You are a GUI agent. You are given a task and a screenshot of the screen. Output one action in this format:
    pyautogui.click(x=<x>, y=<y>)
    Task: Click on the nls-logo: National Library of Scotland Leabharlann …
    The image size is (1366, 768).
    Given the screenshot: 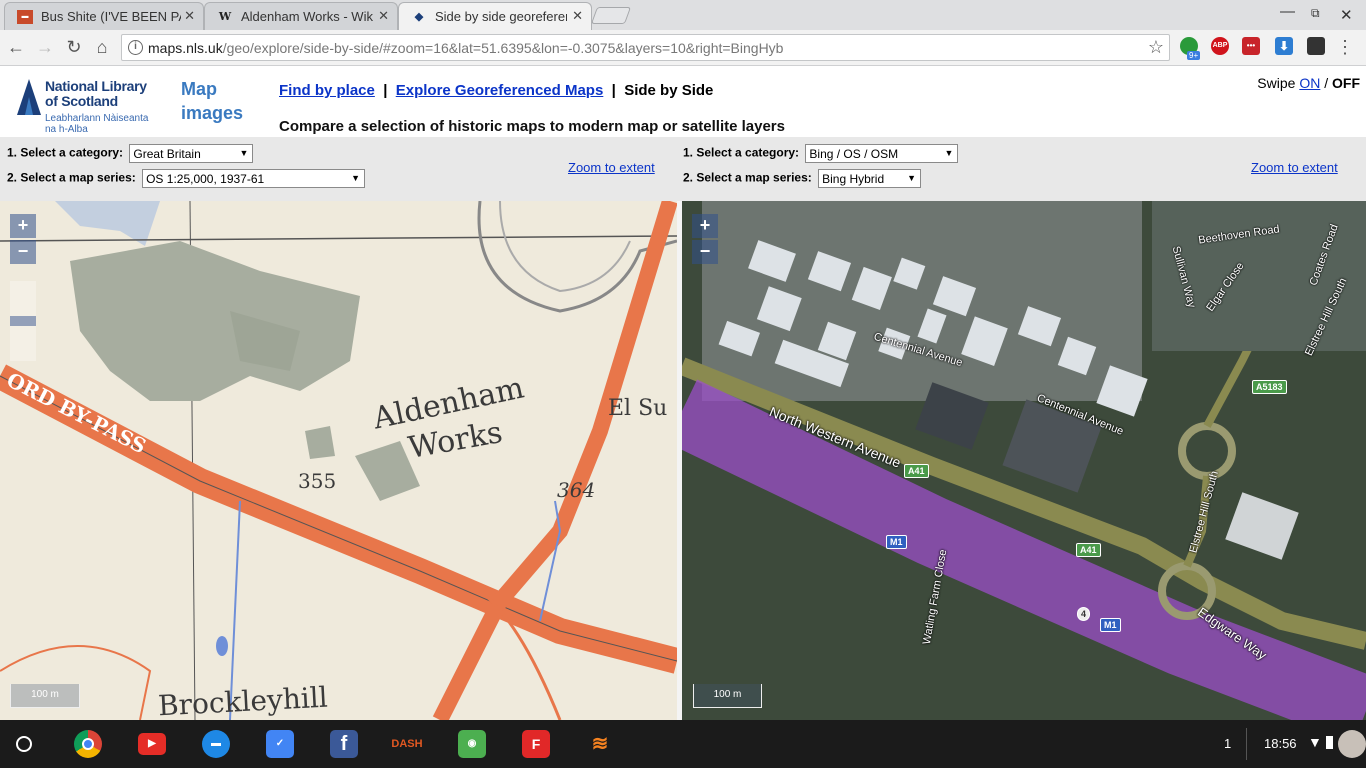 What is the action you would take?
    pyautogui.click(x=85, y=104)
    